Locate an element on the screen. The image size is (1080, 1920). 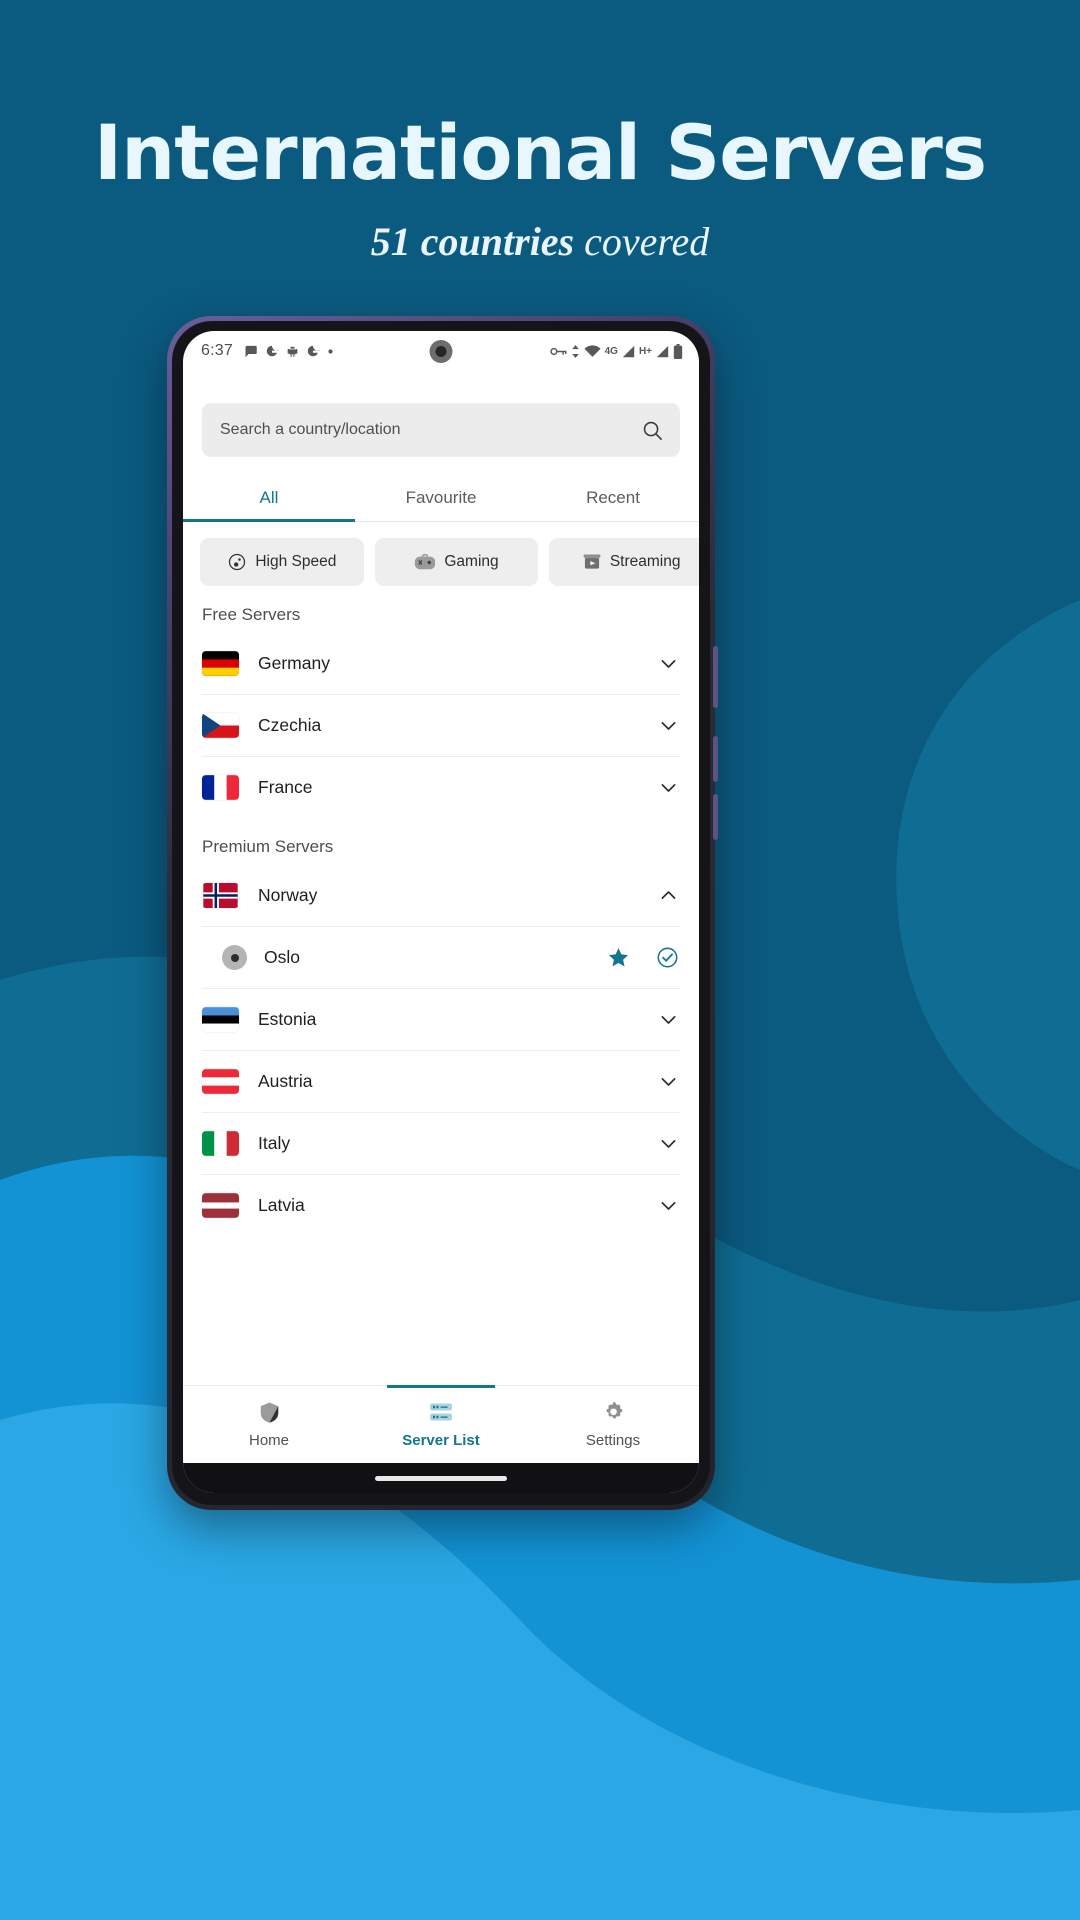
battery-icon is located at coordinates (678, 351).